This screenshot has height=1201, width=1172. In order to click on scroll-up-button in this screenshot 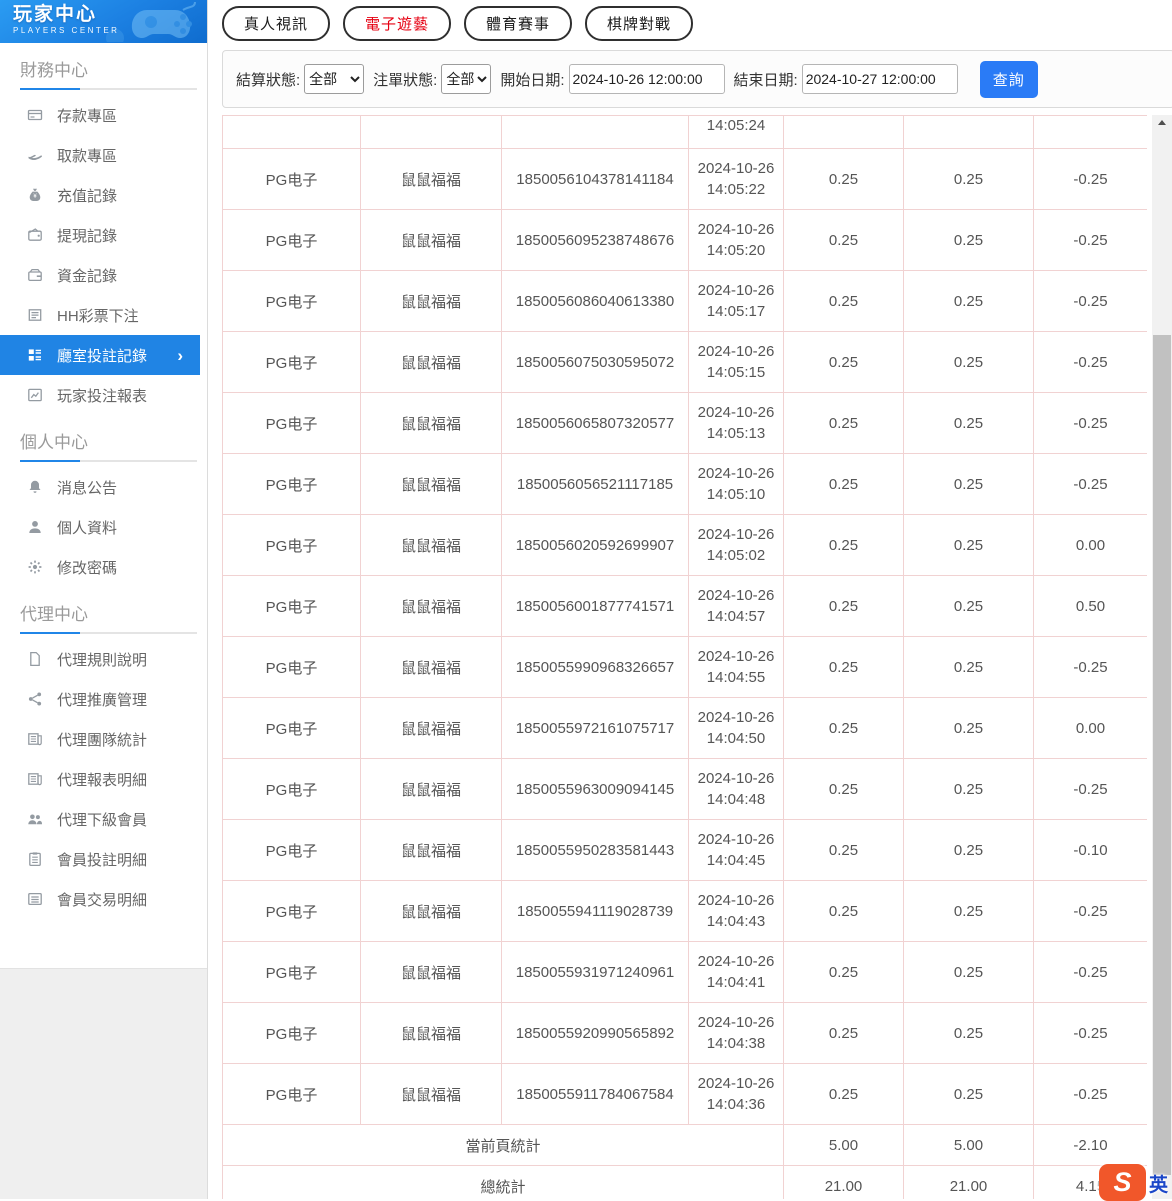, I will do `click(1162, 122)`.